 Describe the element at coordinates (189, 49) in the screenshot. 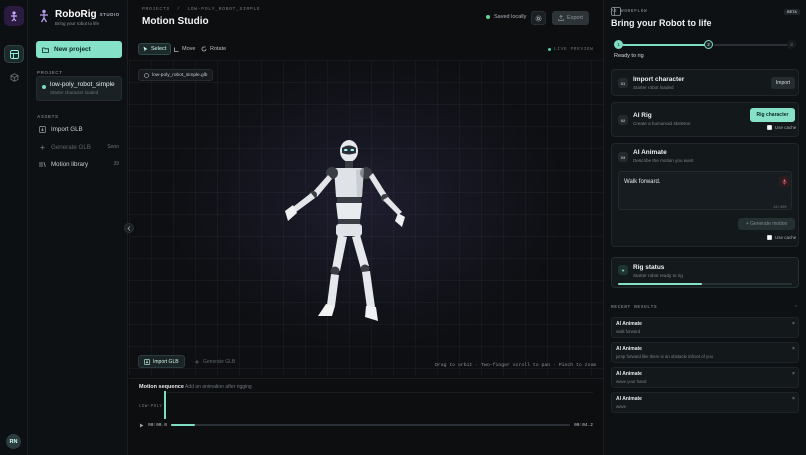

I see `tool-label: Move` at that location.